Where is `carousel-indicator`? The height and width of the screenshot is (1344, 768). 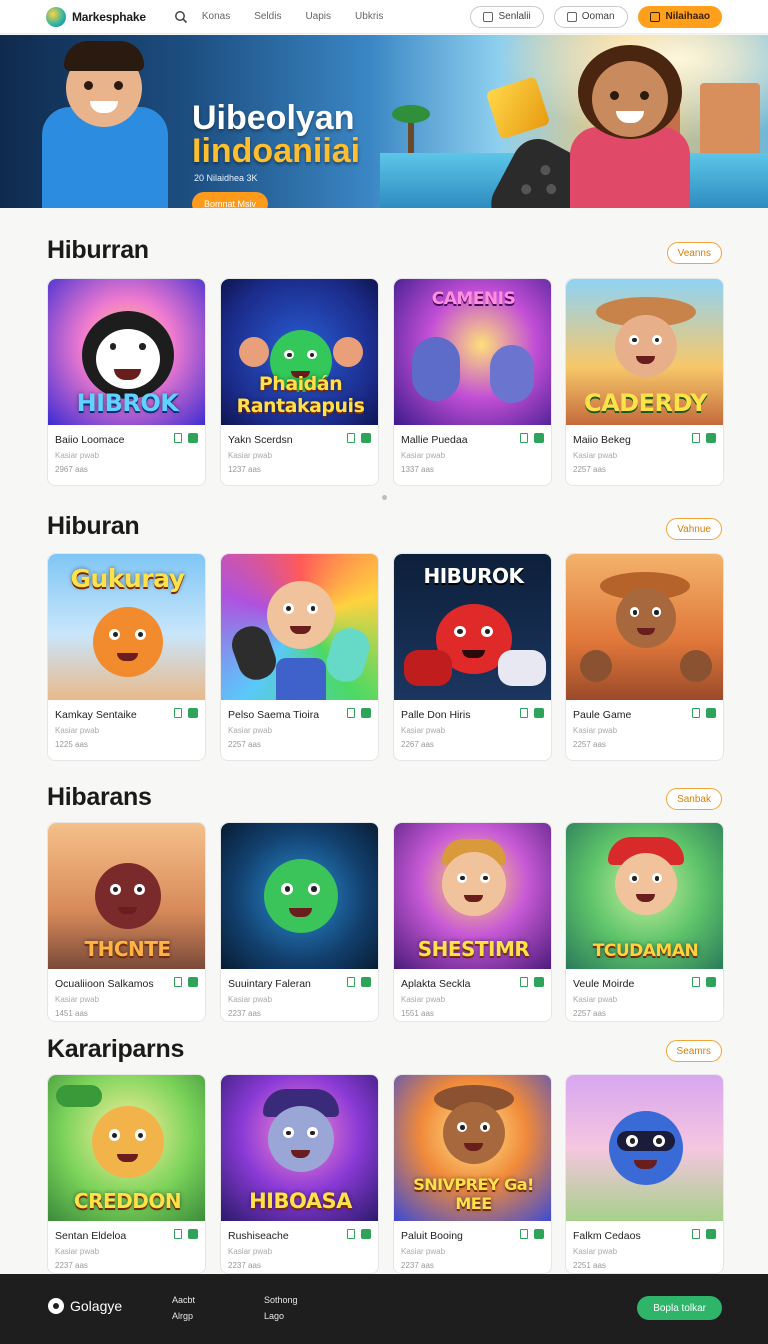 carousel-indicator is located at coordinates (384, 497).